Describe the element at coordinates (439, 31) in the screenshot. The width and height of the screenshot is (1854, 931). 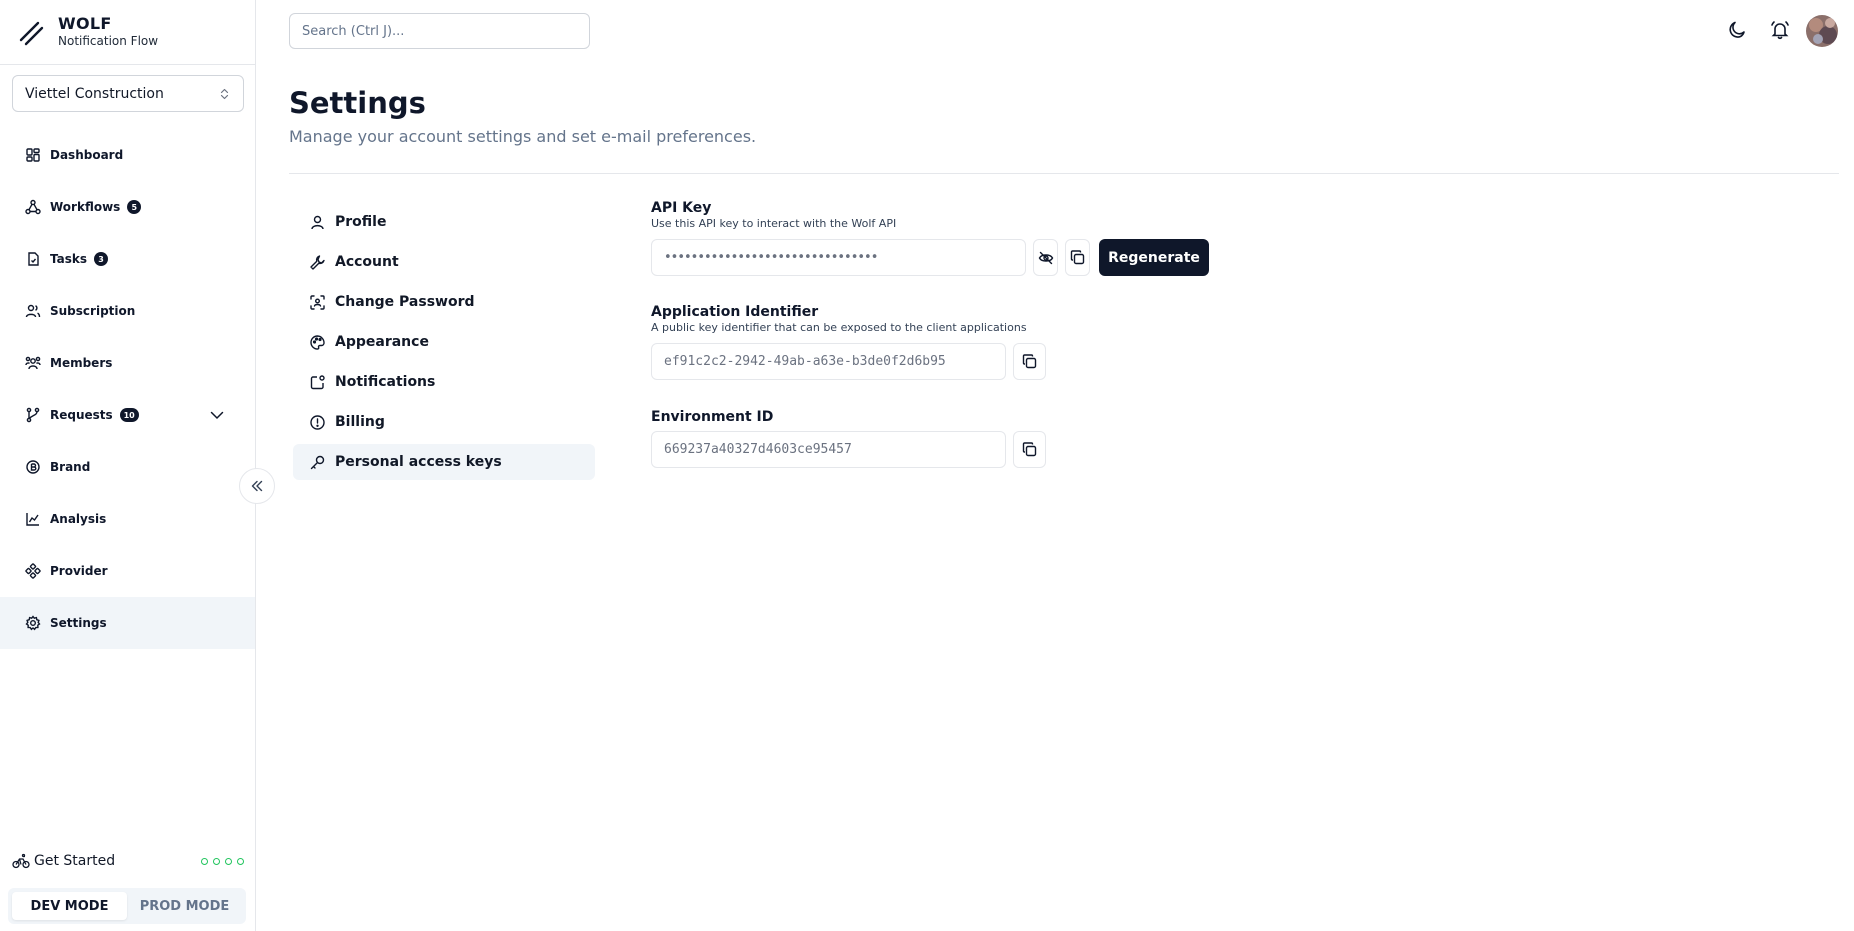
I see `search-input` at that location.